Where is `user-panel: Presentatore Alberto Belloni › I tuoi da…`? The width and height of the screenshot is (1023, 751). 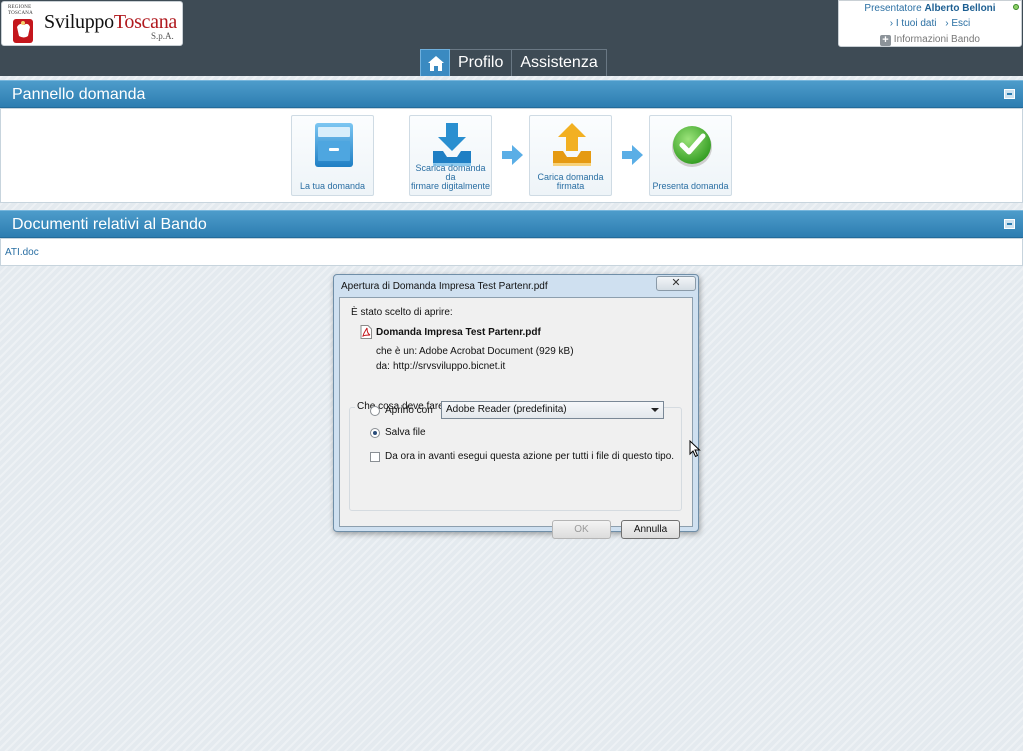
user-panel: Presentatore Alberto Belloni › I tuoi da… is located at coordinates (930, 23).